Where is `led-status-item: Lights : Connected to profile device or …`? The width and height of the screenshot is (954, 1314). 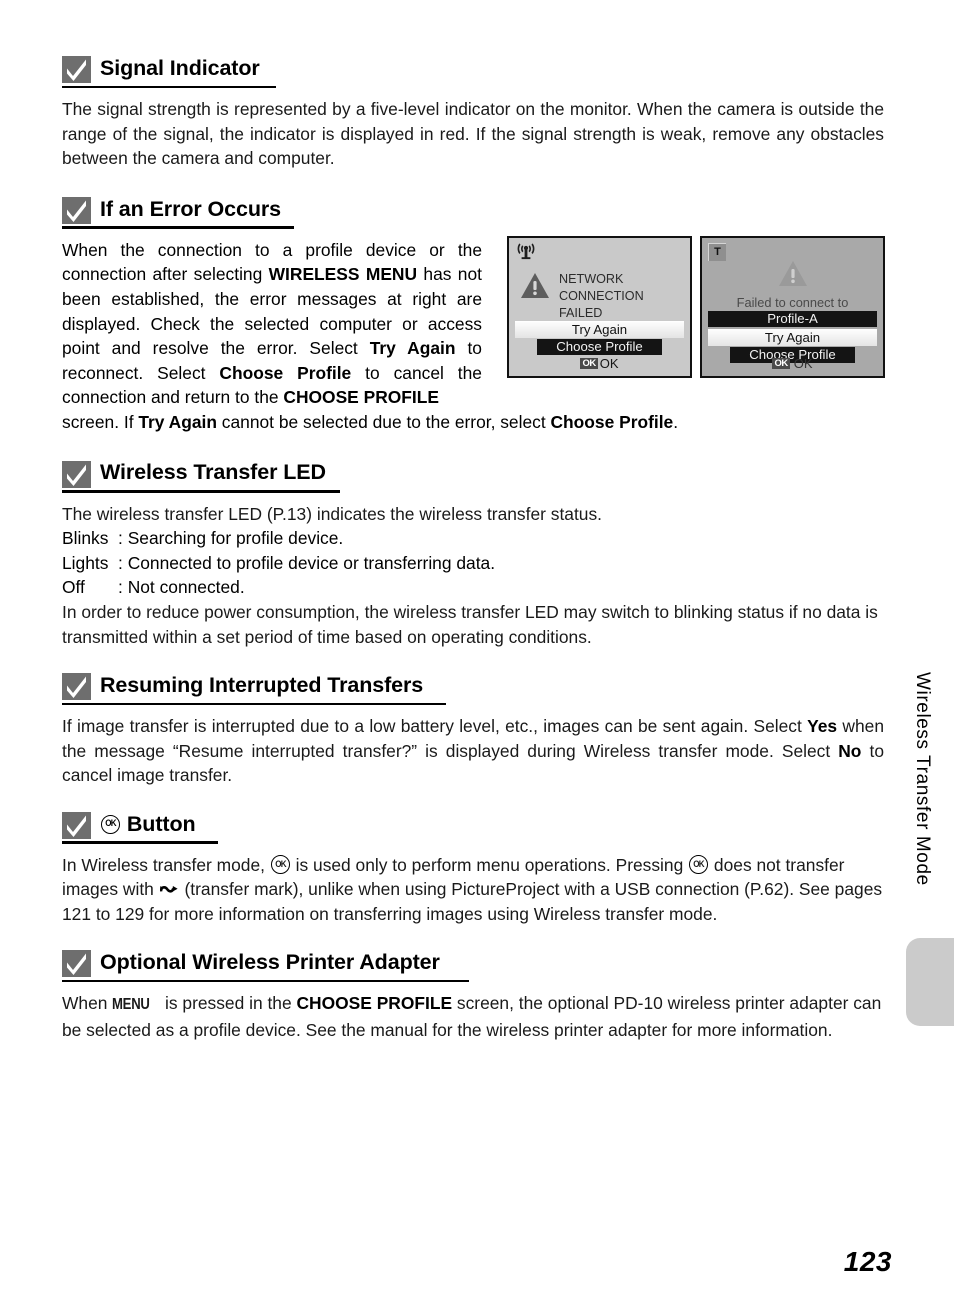 led-status-item: Lights : Connected to profile device or … is located at coordinates (473, 563).